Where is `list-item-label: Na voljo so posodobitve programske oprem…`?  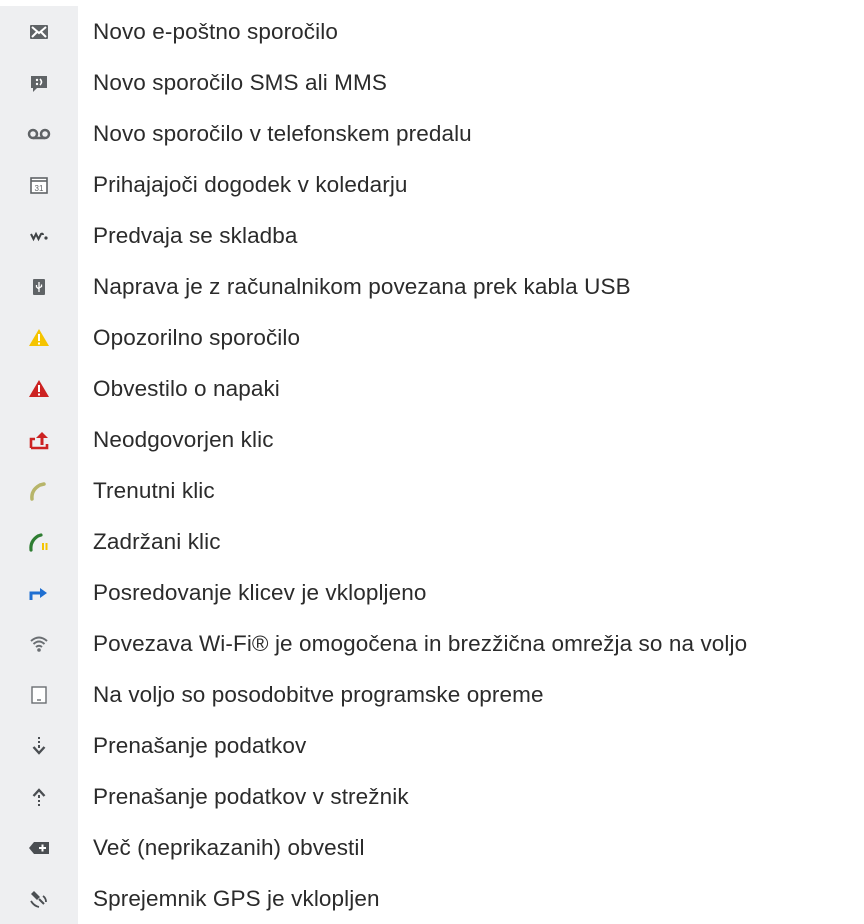 list-item-label: Na voljo so posodobitve programske oprem… is located at coordinates (318, 694).